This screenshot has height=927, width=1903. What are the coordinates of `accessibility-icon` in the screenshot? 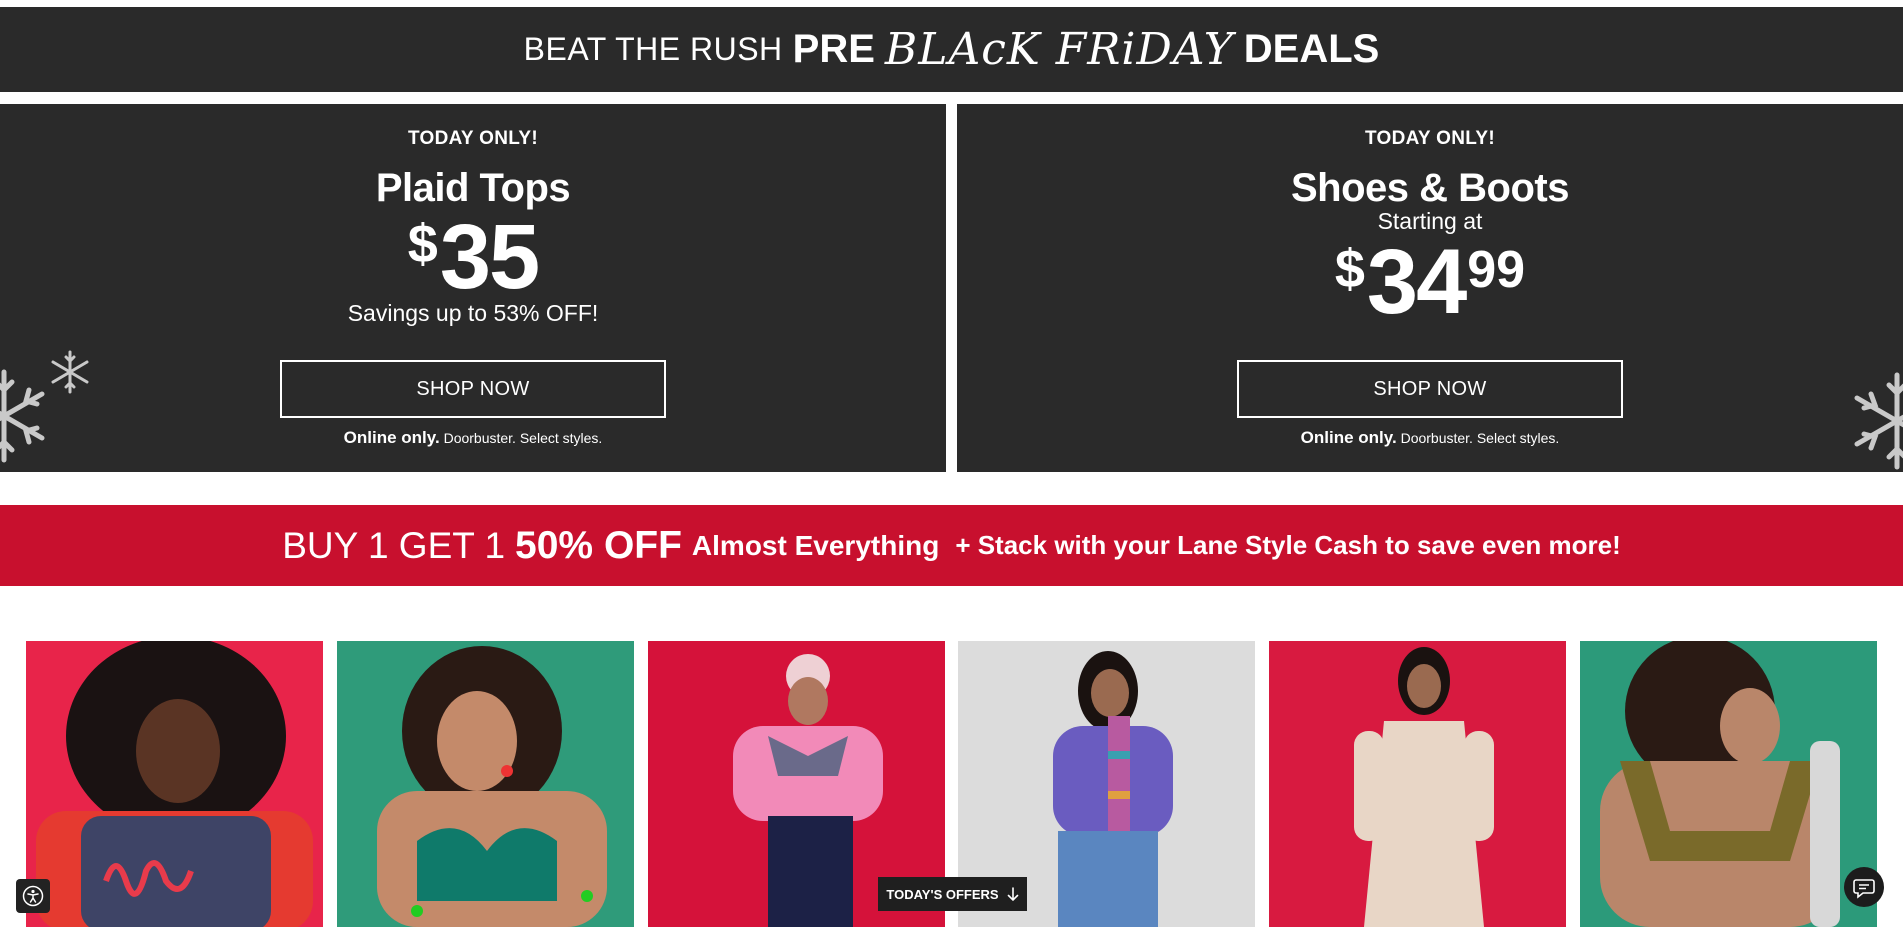 It's located at (33, 896).